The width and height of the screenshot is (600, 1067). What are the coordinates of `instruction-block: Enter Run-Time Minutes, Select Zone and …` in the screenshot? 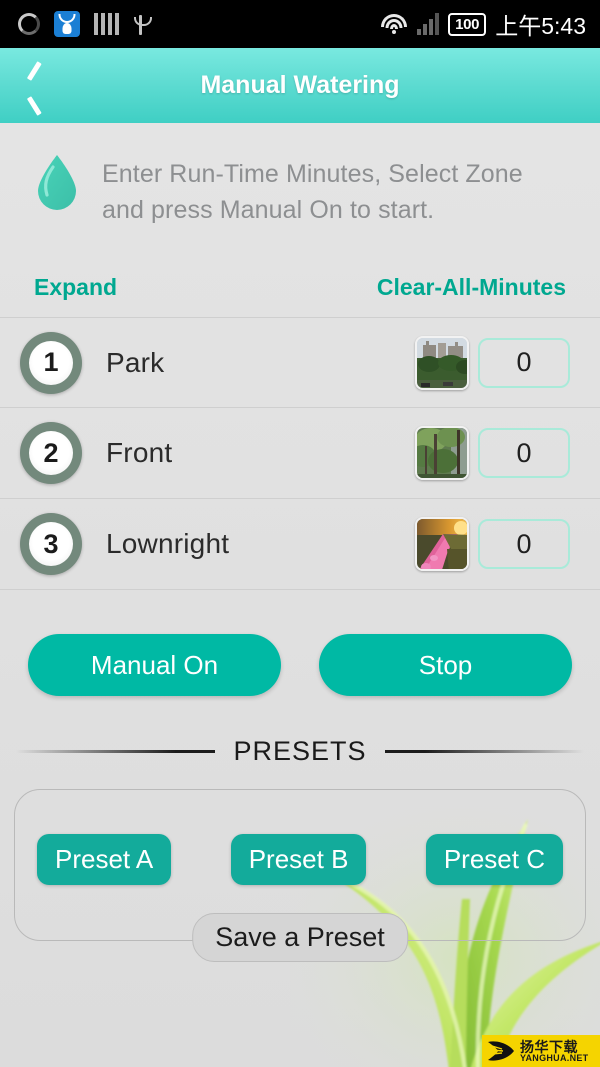 It's located at (300, 175).